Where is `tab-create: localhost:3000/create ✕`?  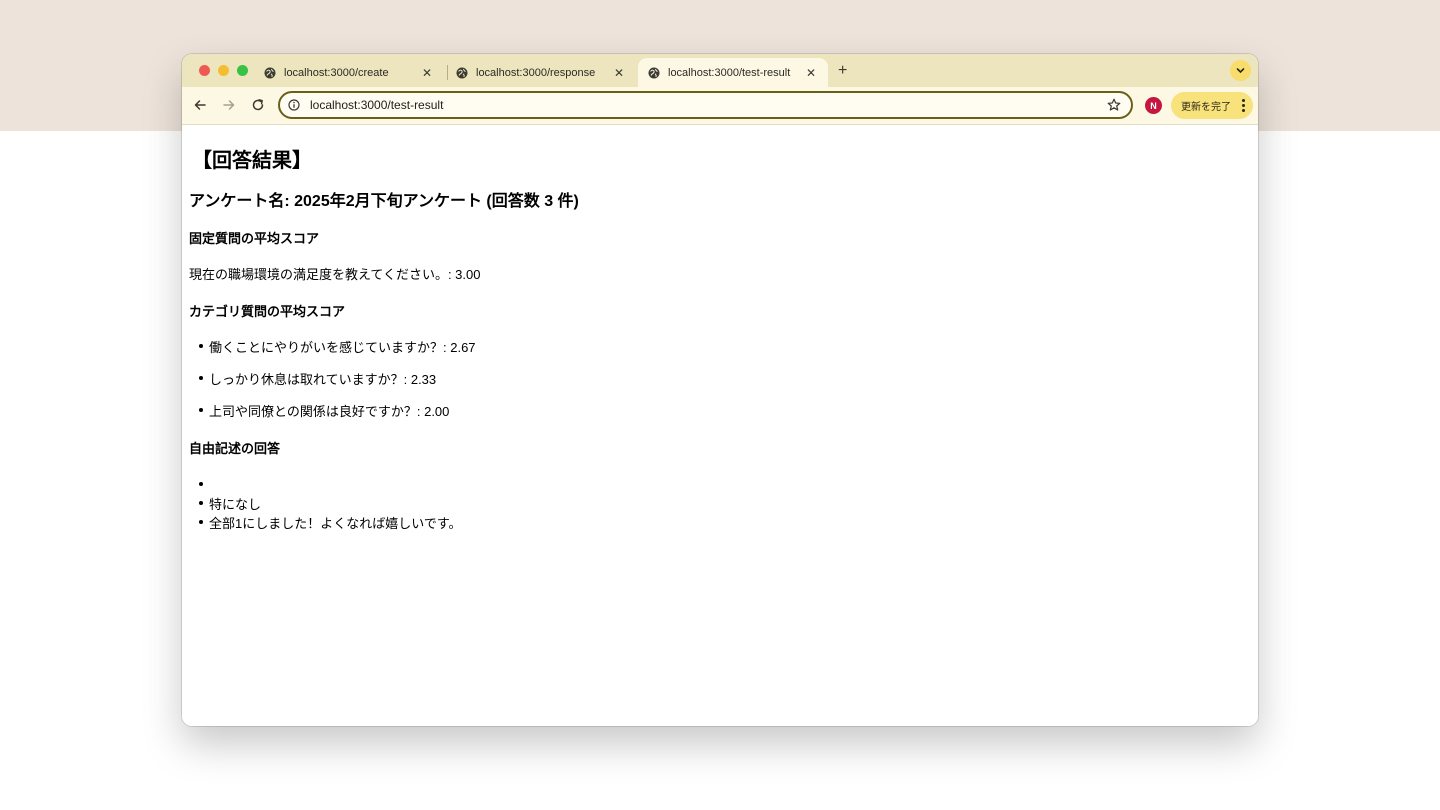
tab-create: localhost:3000/create ✕ is located at coordinates (349, 72).